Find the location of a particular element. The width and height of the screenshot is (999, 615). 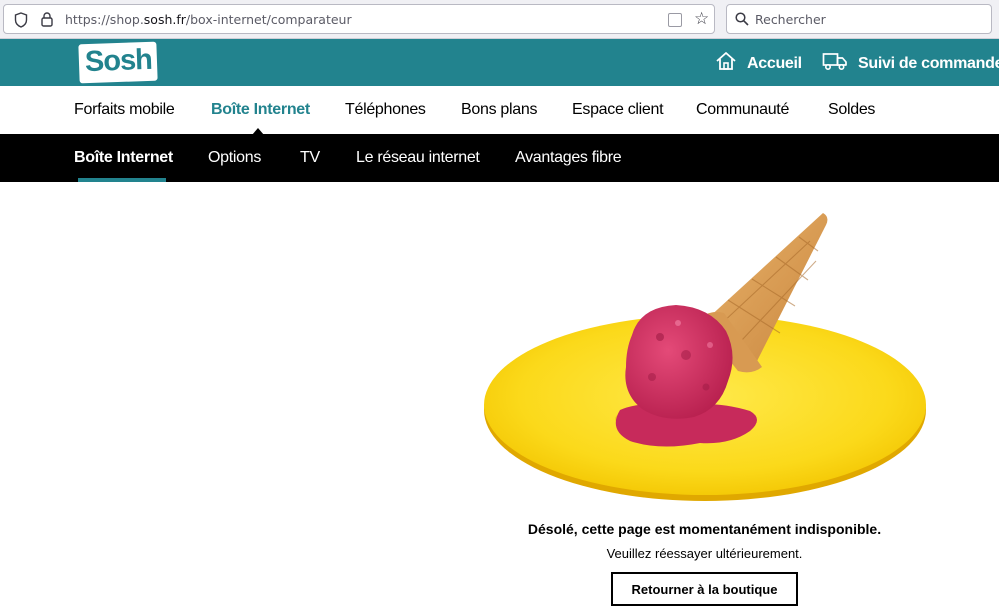

url-path: /box-internet/comparateur is located at coordinates (268, 19).